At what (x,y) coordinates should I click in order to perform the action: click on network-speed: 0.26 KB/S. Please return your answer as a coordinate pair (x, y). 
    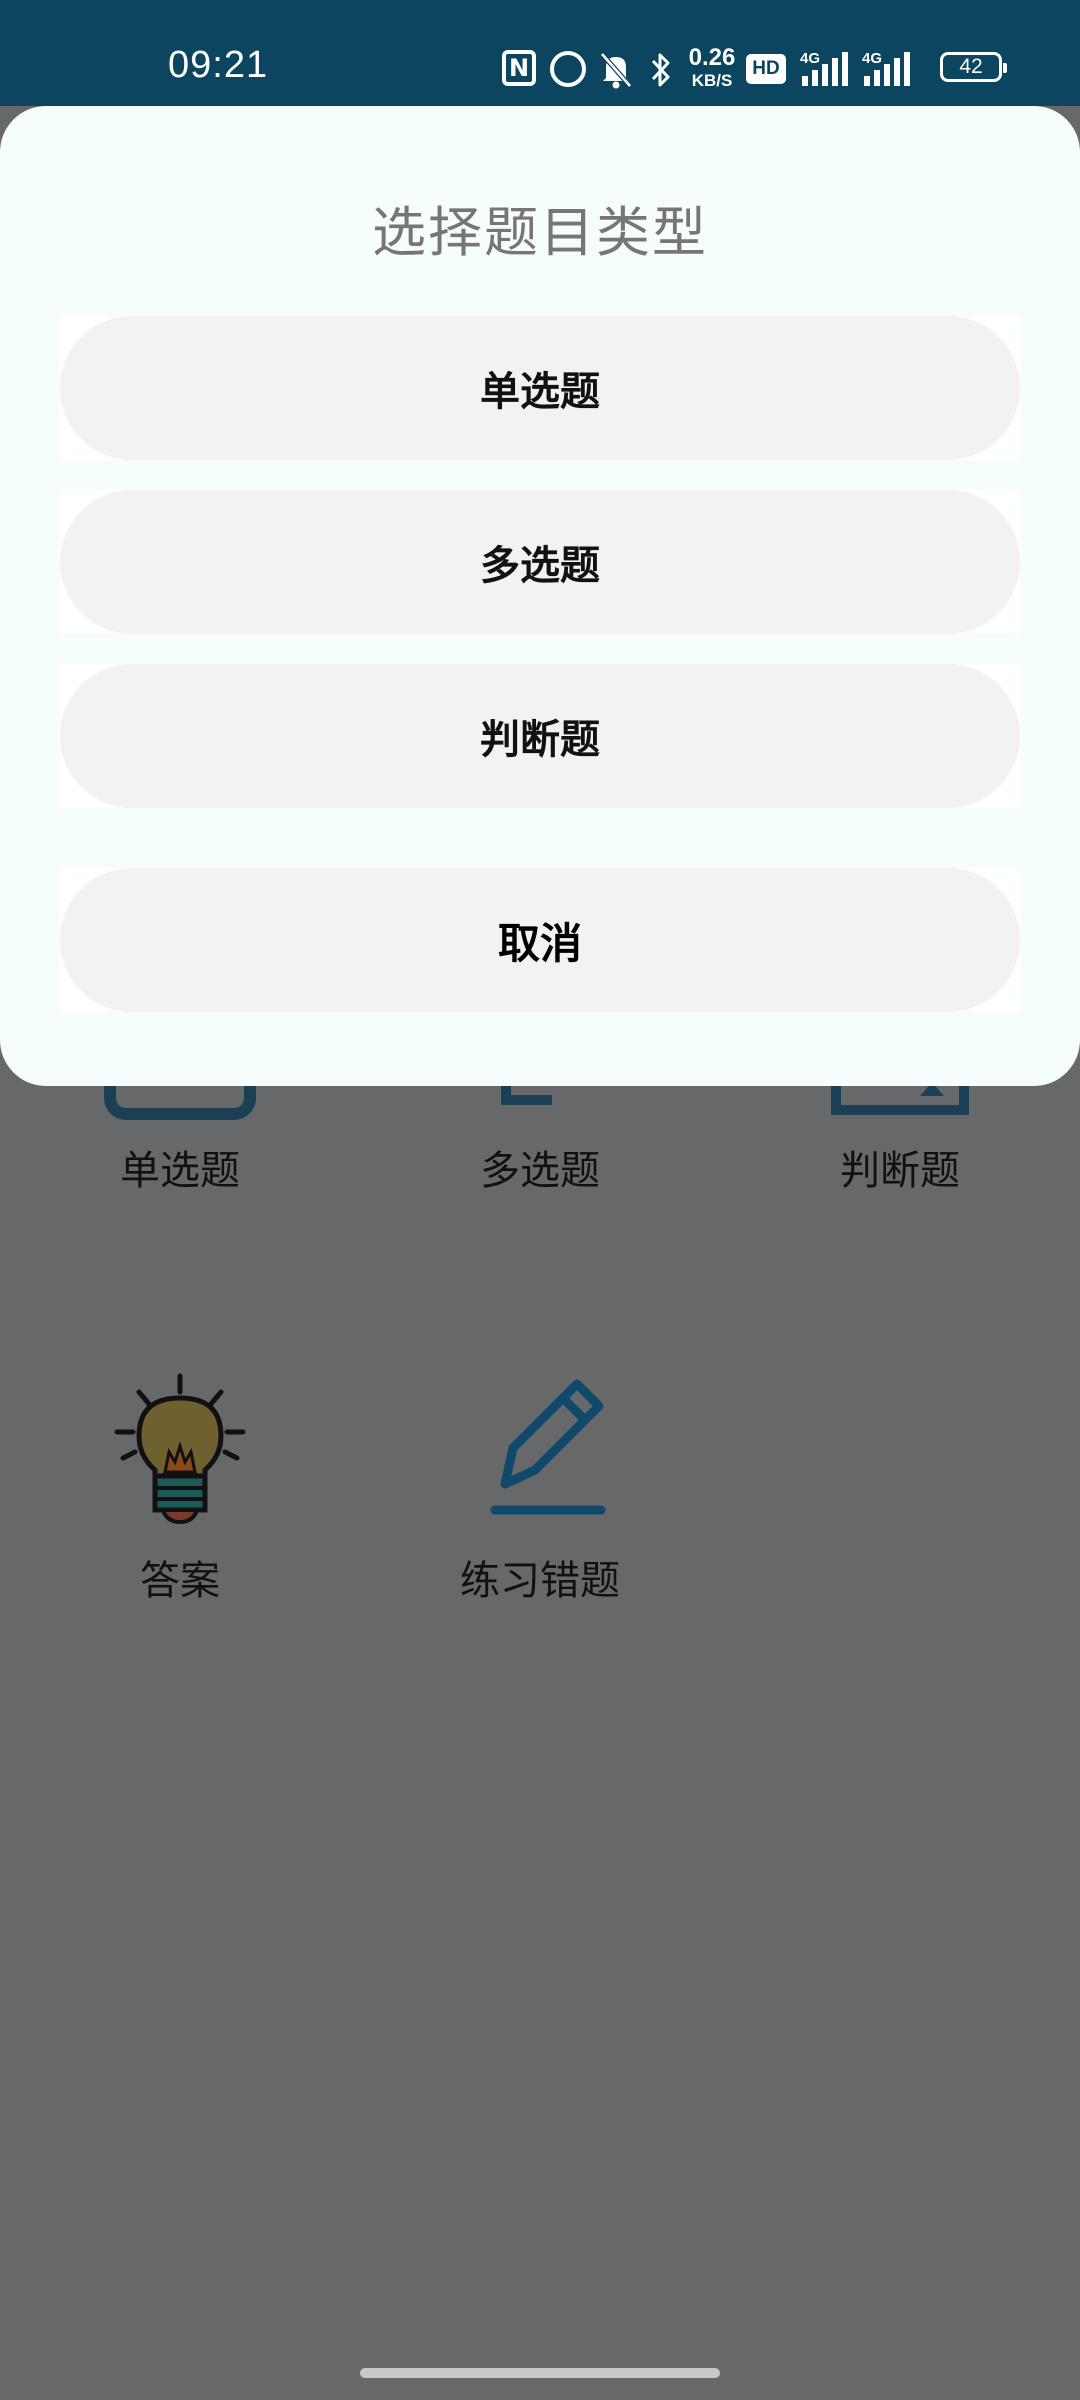
    Looking at the image, I should click on (712, 67).